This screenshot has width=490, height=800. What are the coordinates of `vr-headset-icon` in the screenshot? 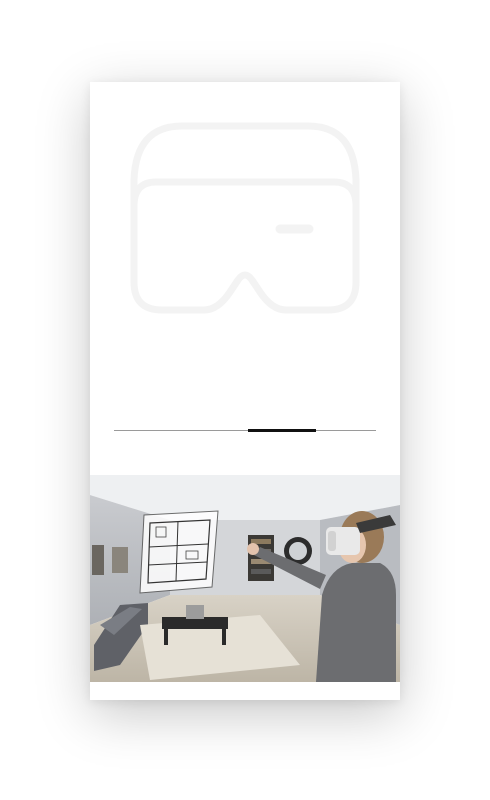 It's located at (245, 220).